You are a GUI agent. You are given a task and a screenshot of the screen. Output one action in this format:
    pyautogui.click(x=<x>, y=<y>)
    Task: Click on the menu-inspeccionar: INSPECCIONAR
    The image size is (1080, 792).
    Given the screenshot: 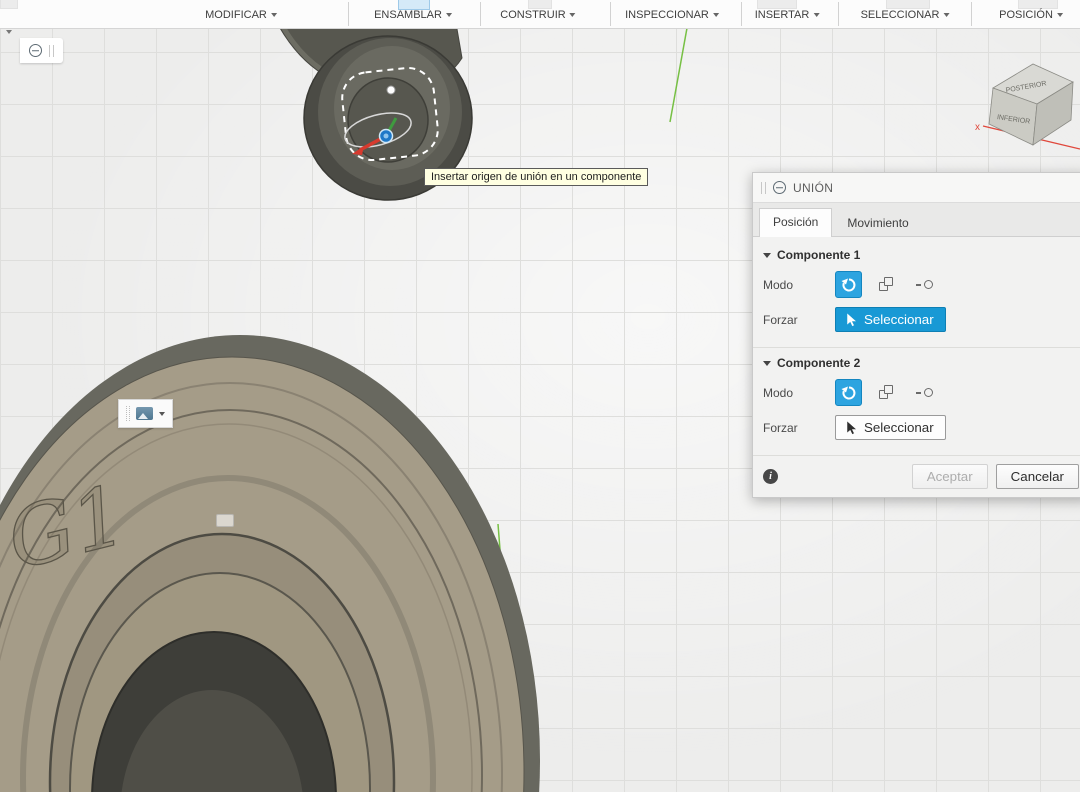 What is the action you would take?
    pyautogui.click(x=672, y=15)
    